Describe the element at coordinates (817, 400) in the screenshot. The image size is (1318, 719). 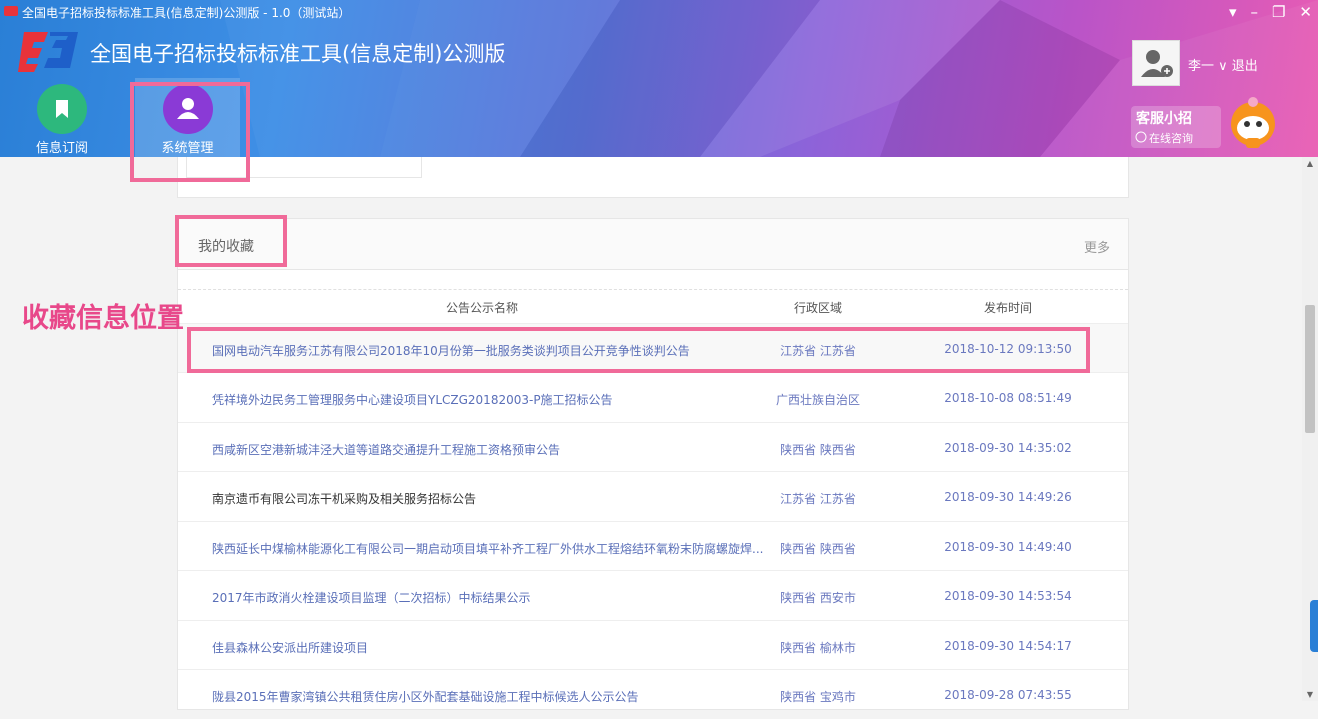
I see `row-region: 广西壮族自治区` at that location.